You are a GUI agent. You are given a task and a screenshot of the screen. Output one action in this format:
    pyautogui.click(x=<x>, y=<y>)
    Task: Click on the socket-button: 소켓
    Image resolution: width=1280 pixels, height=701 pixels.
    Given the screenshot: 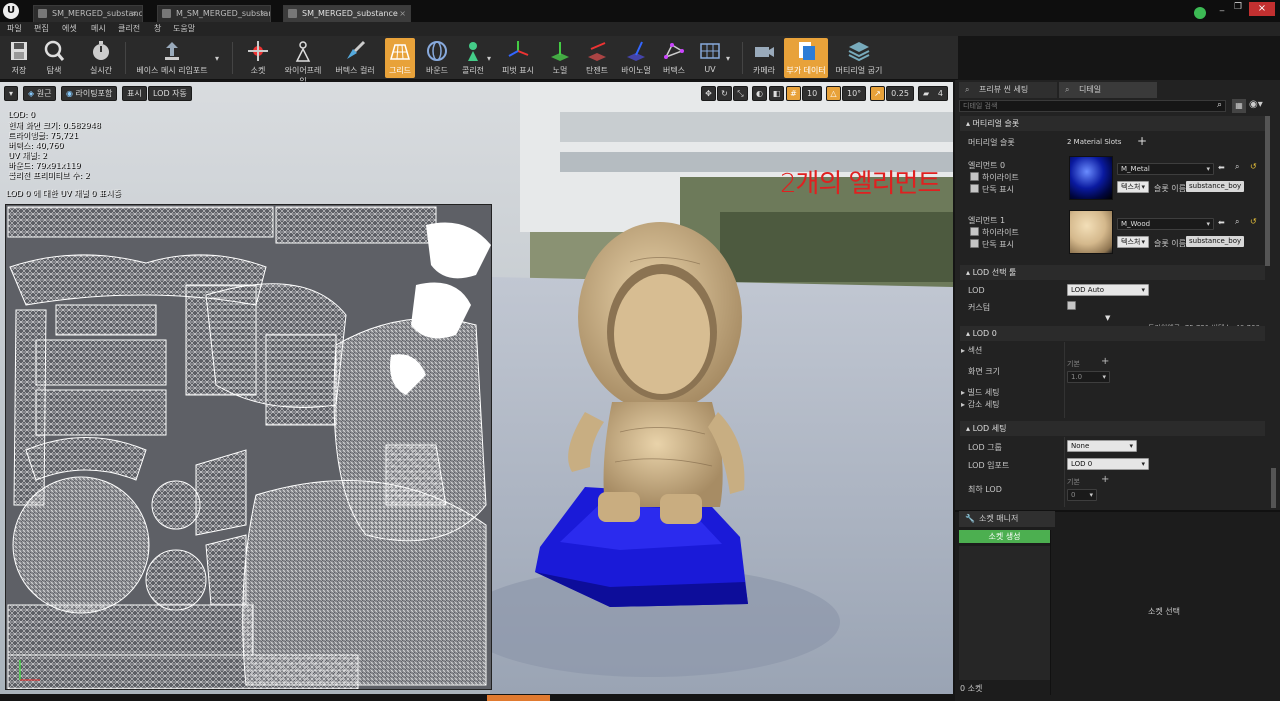 What is the action you would take?
    pyautogui.click(x=258, y=58)
    